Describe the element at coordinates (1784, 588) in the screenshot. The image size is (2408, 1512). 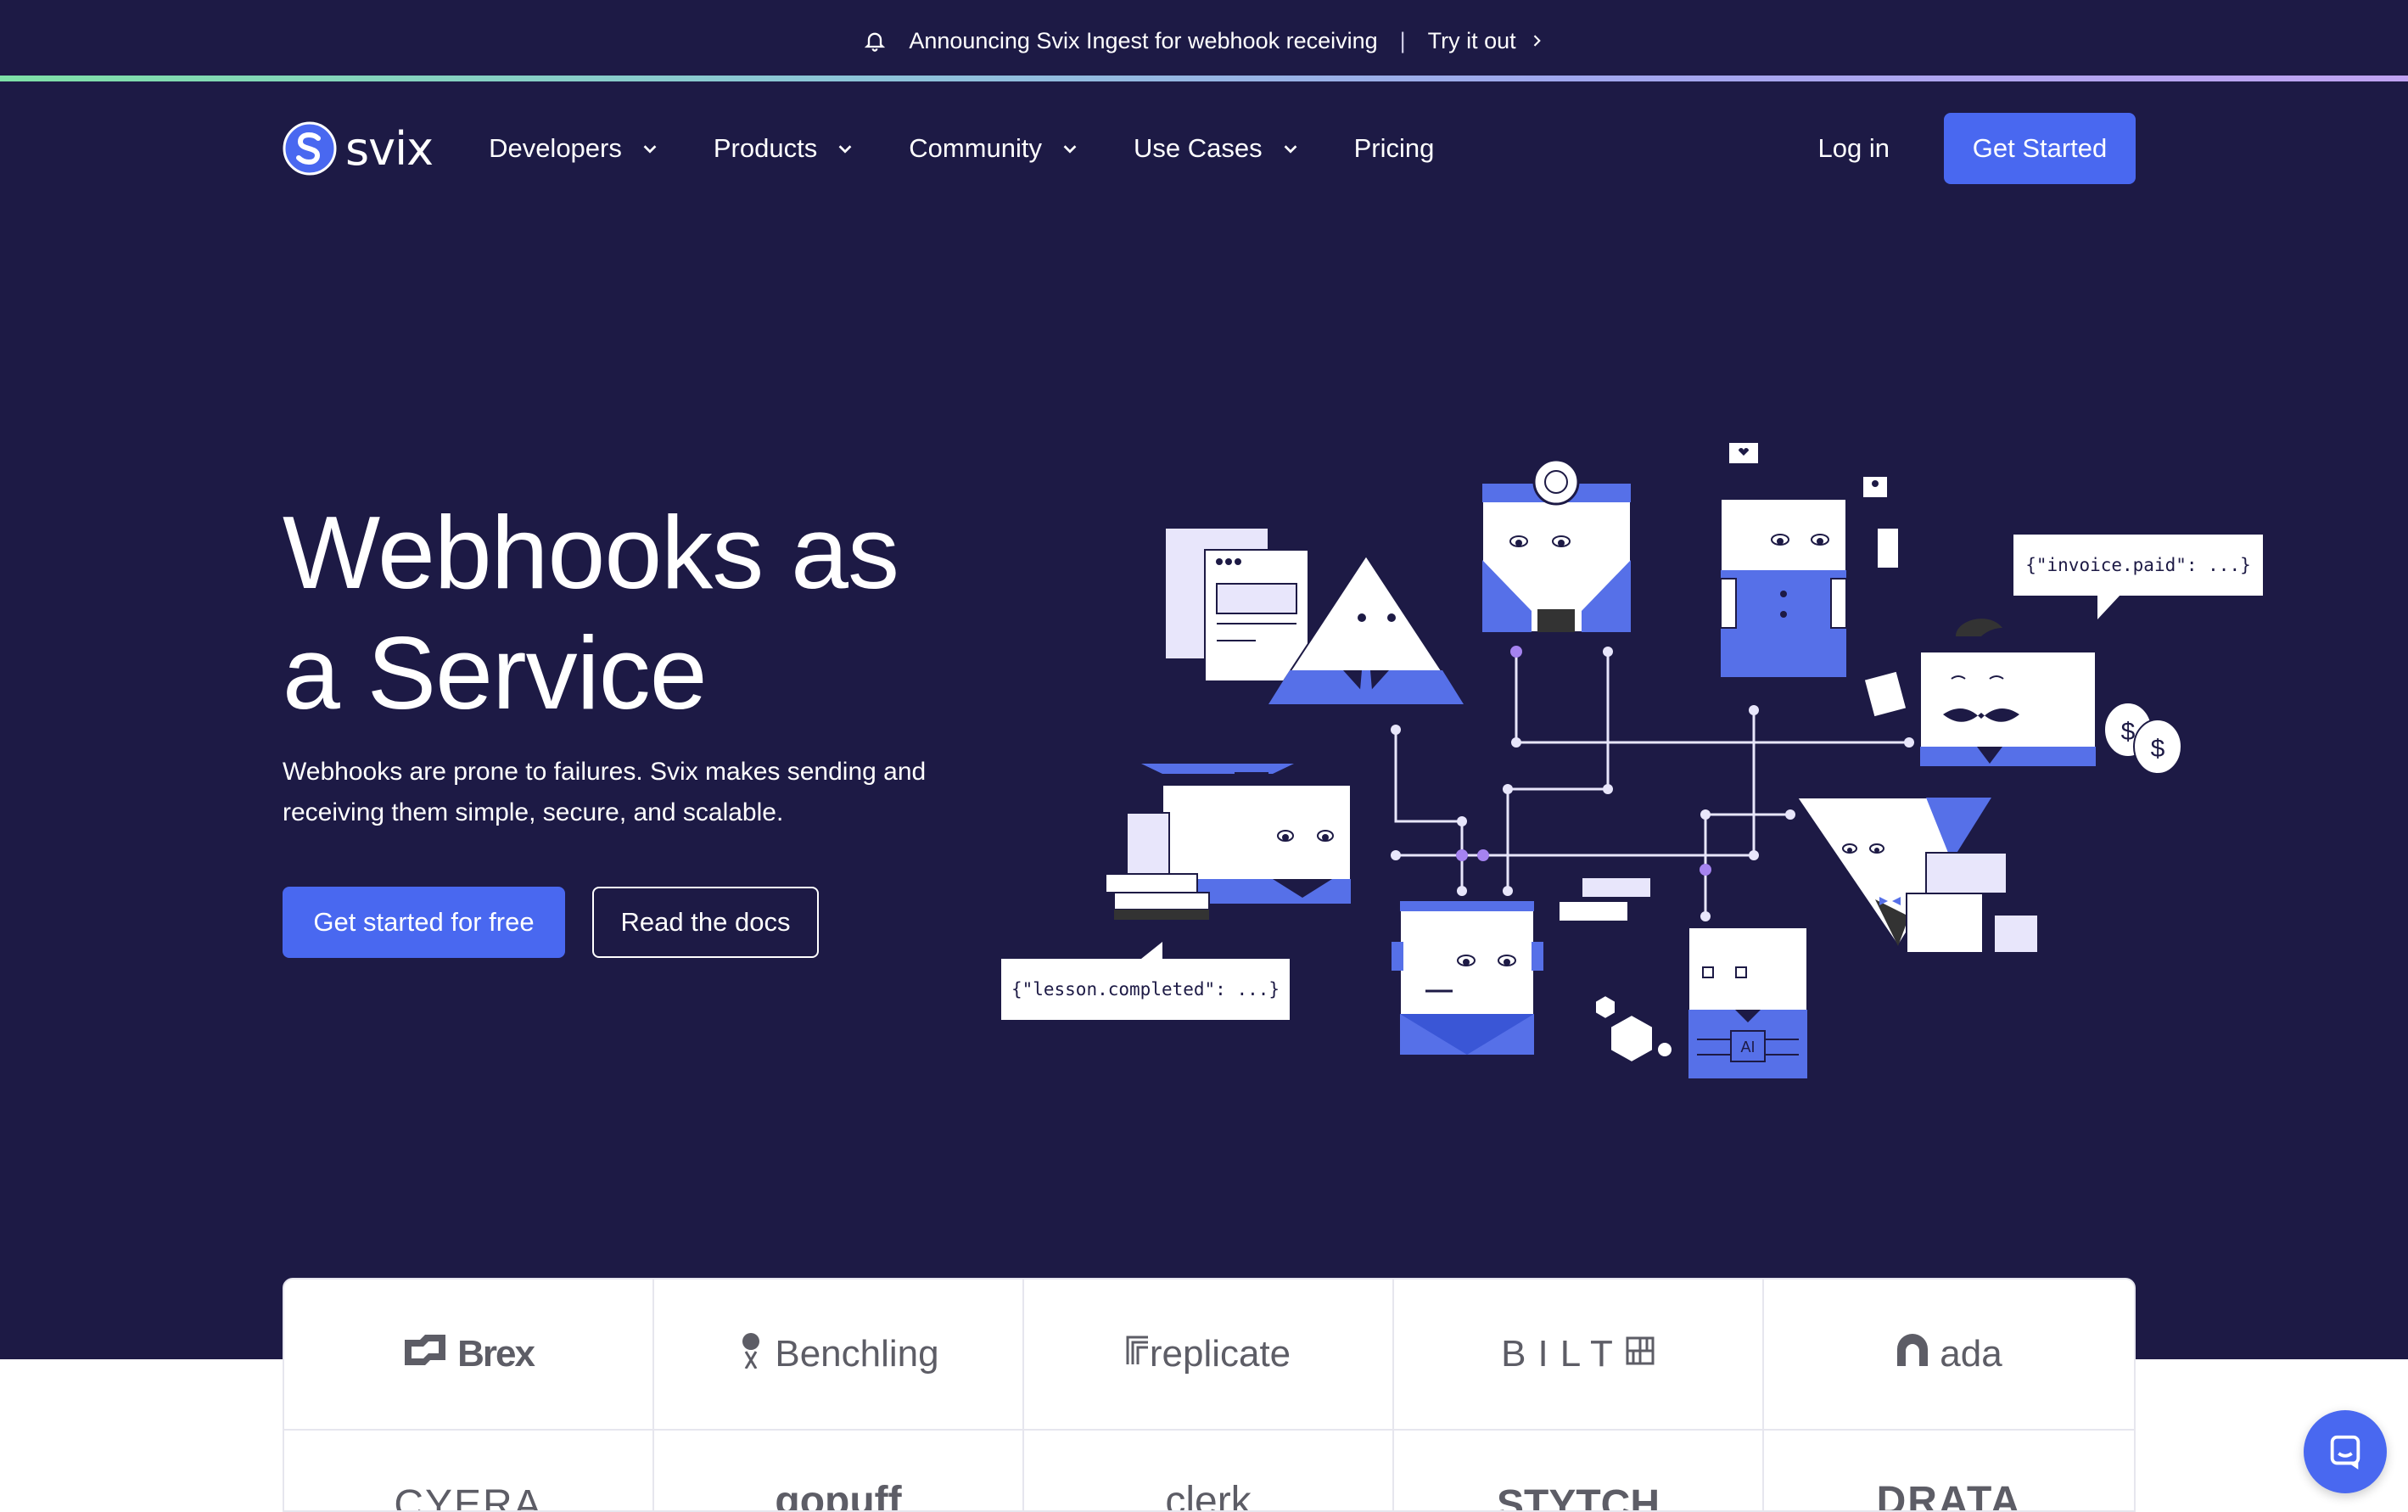
I see `blue-suit-character` at that location.